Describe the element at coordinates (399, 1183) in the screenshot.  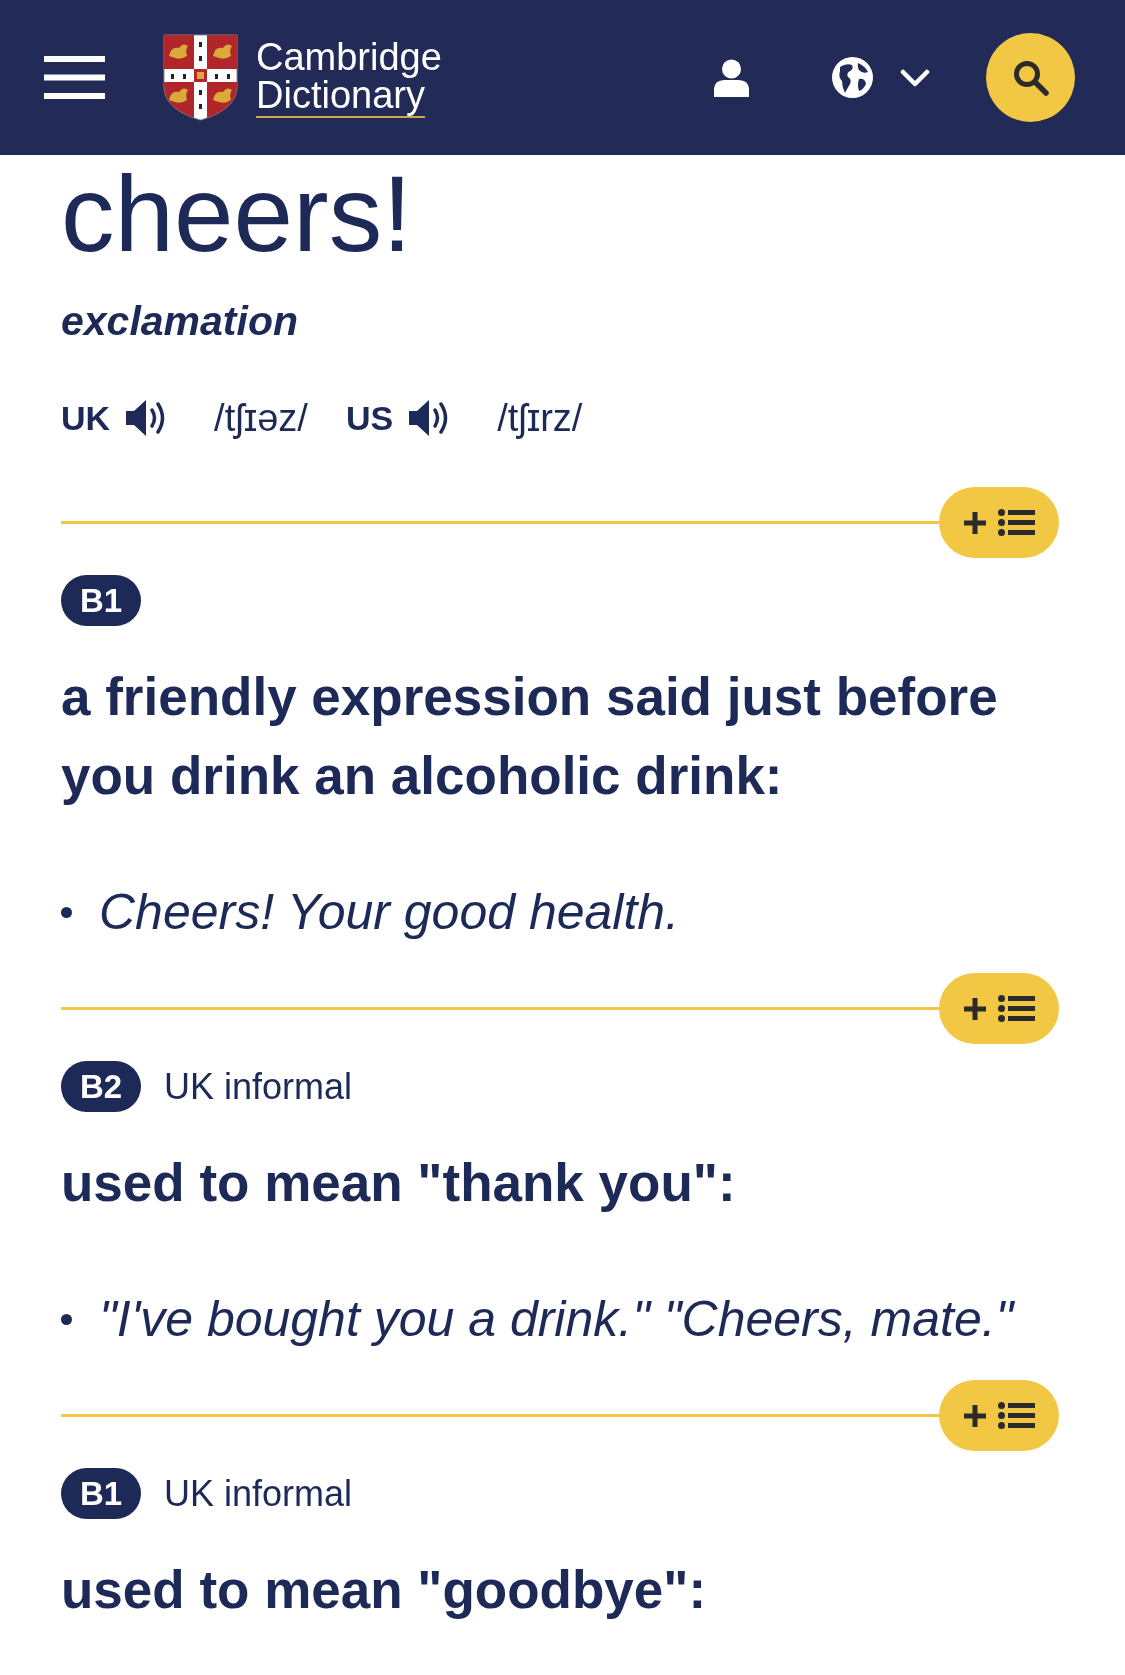
I see `definition-text: used to mean "thank you":` at that location.